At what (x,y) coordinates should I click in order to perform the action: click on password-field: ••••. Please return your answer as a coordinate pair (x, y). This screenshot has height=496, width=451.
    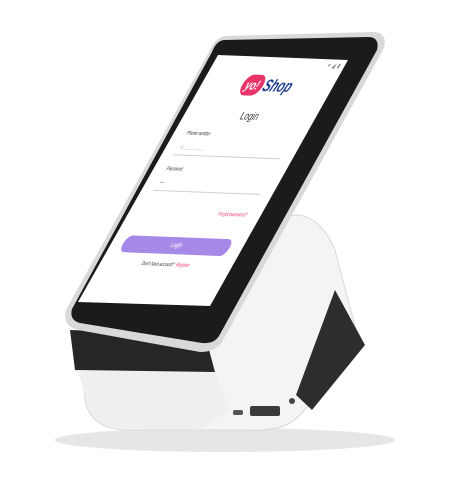
    Looking at the image, I should click on (210, 185).